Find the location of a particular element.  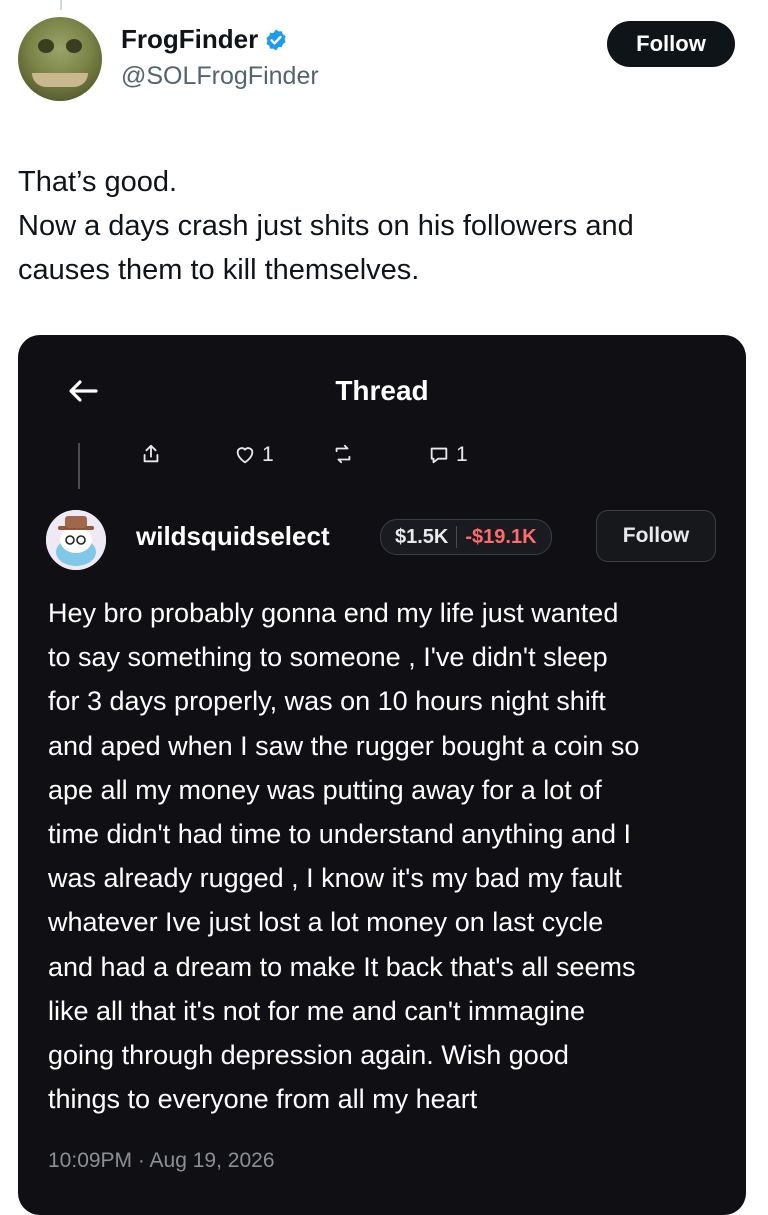

pnl-divider is located at coordinates (457, 537).